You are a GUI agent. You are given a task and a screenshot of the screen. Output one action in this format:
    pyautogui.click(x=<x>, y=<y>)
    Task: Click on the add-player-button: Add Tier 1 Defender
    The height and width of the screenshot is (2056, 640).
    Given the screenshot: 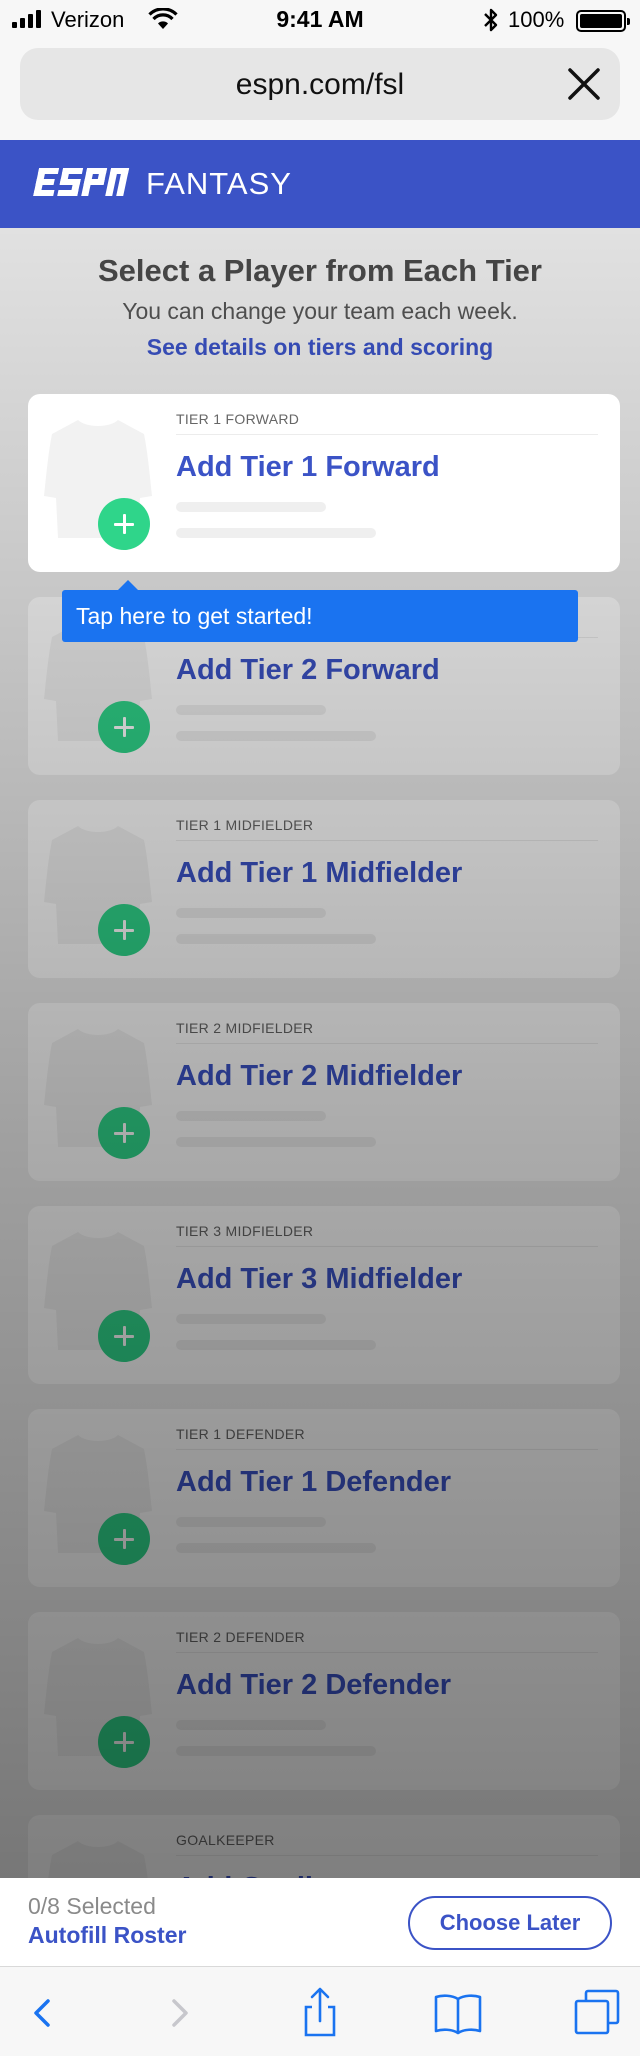 What is the action you would take?
    pyautogui.click(x=313, y=1482)
    